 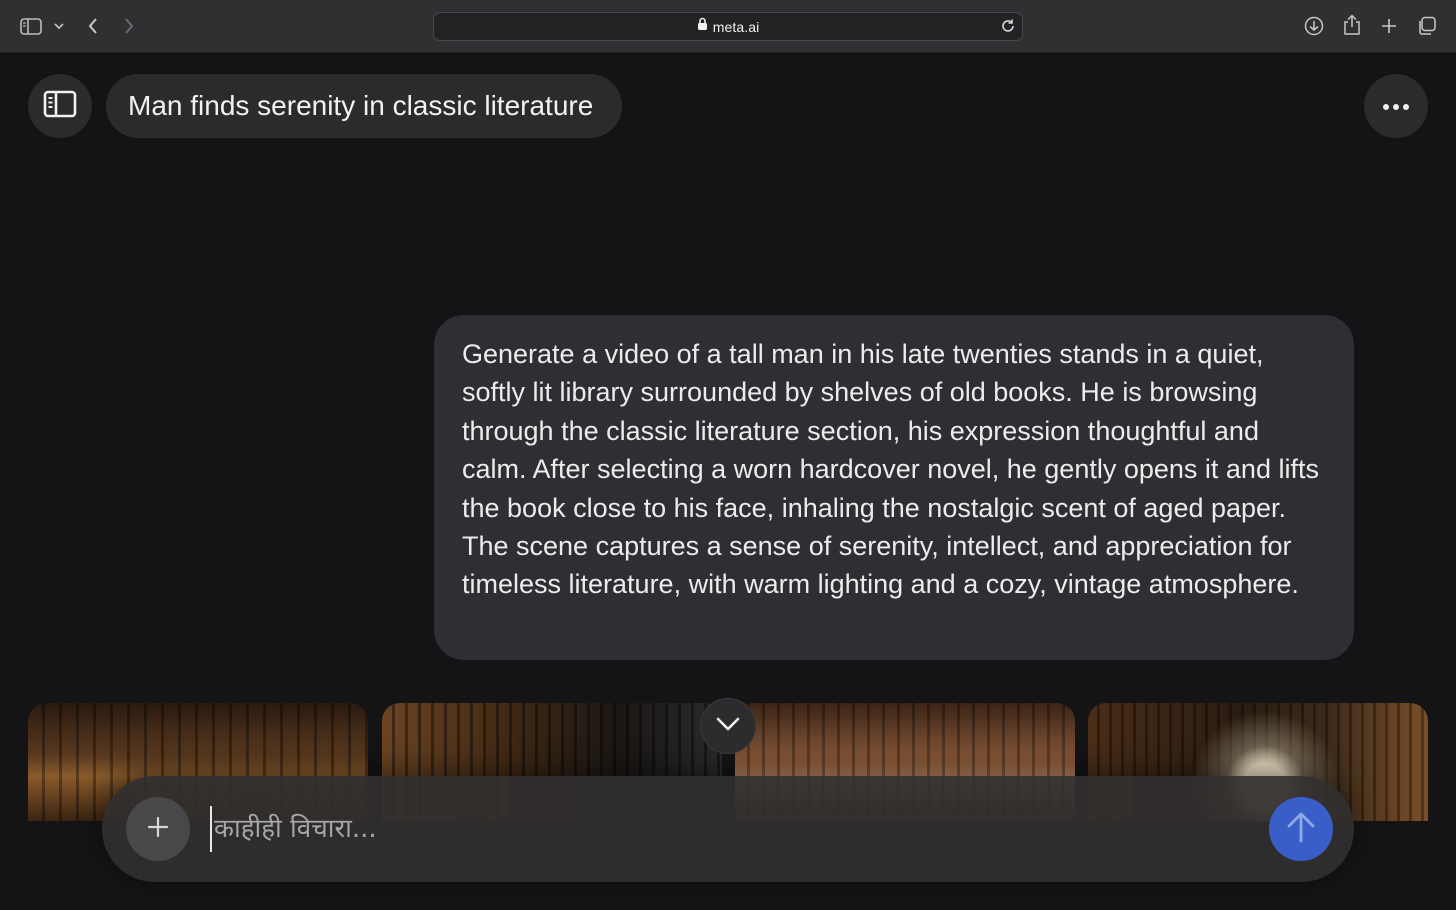 What do you see at coordinates (1008, 28) in the screenshot?
I see `reload-icon` at bounding box center [1008, 28].